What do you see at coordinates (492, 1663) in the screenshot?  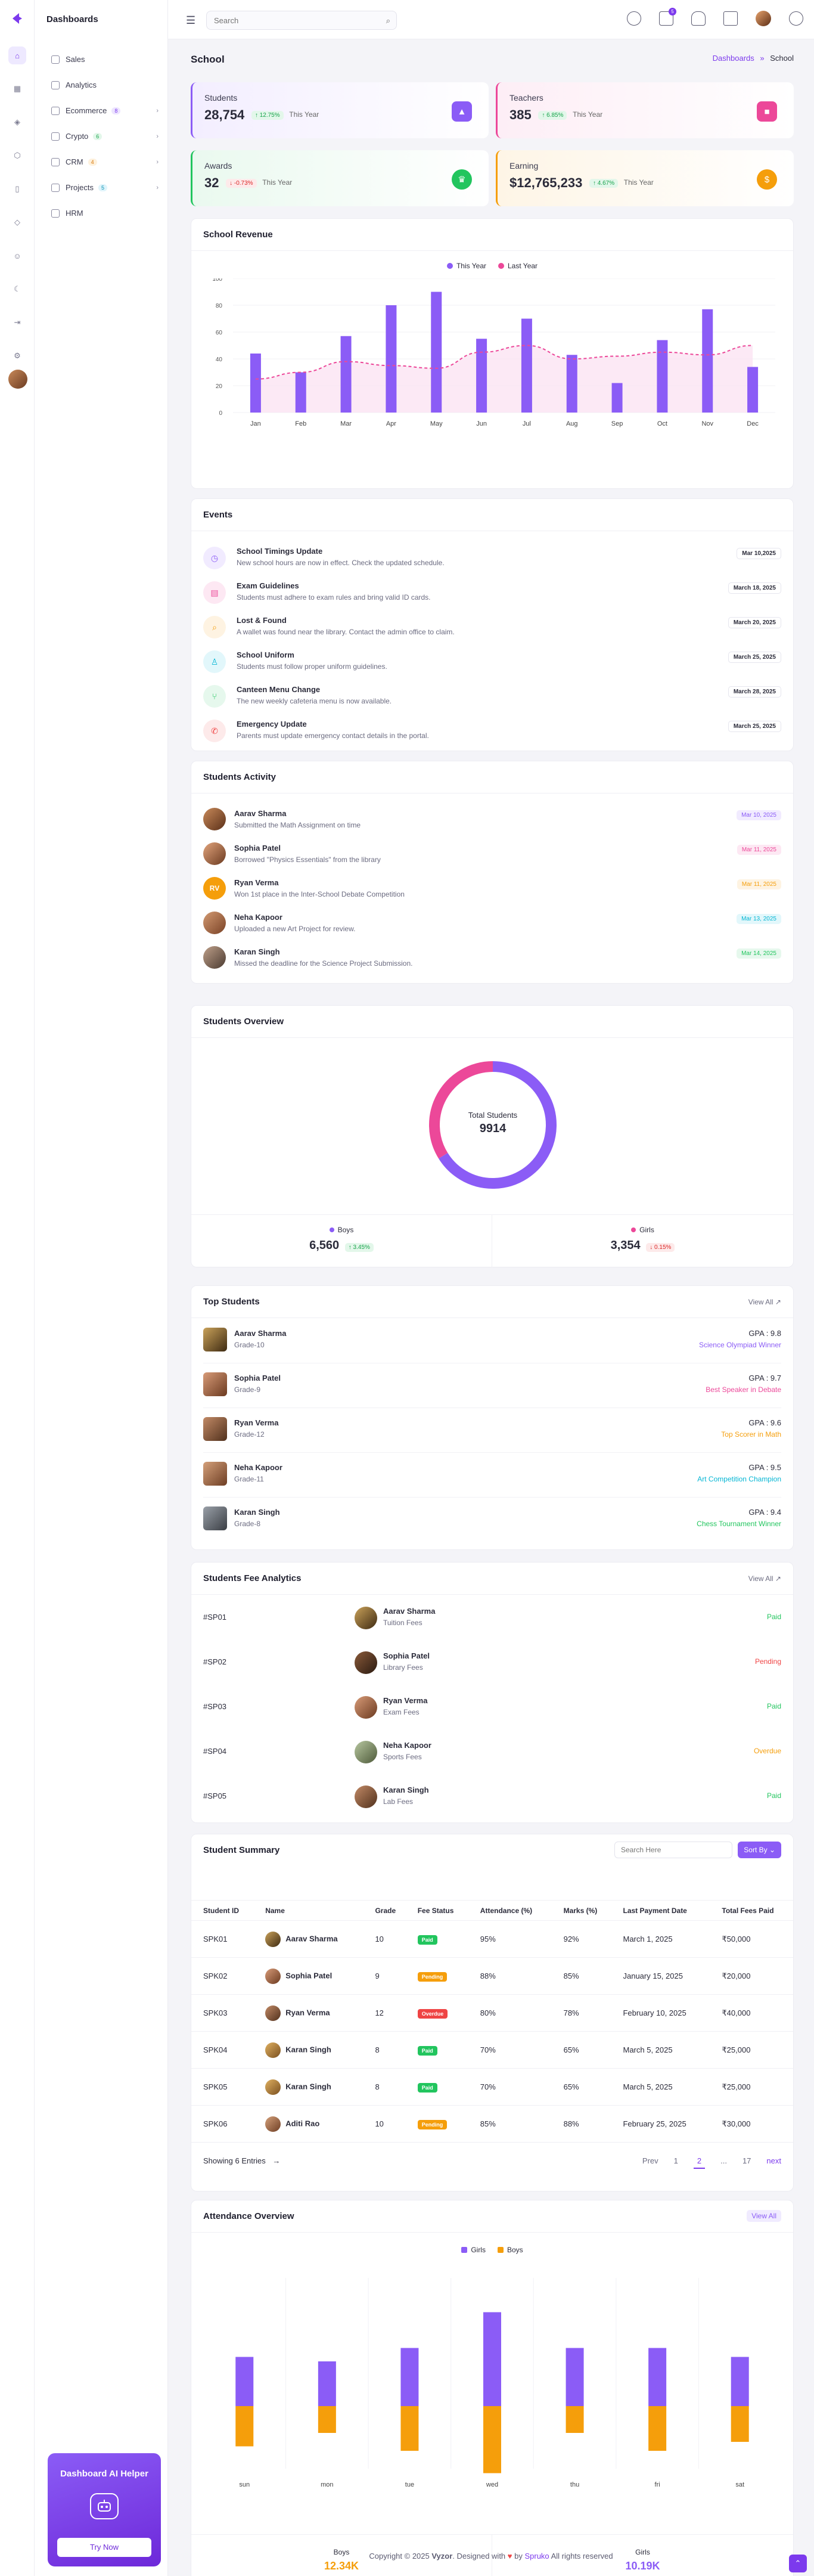 I see `fee-row: #SP02 Sophia Patel Library Fees Pending` at bounding box center [492, 1663].